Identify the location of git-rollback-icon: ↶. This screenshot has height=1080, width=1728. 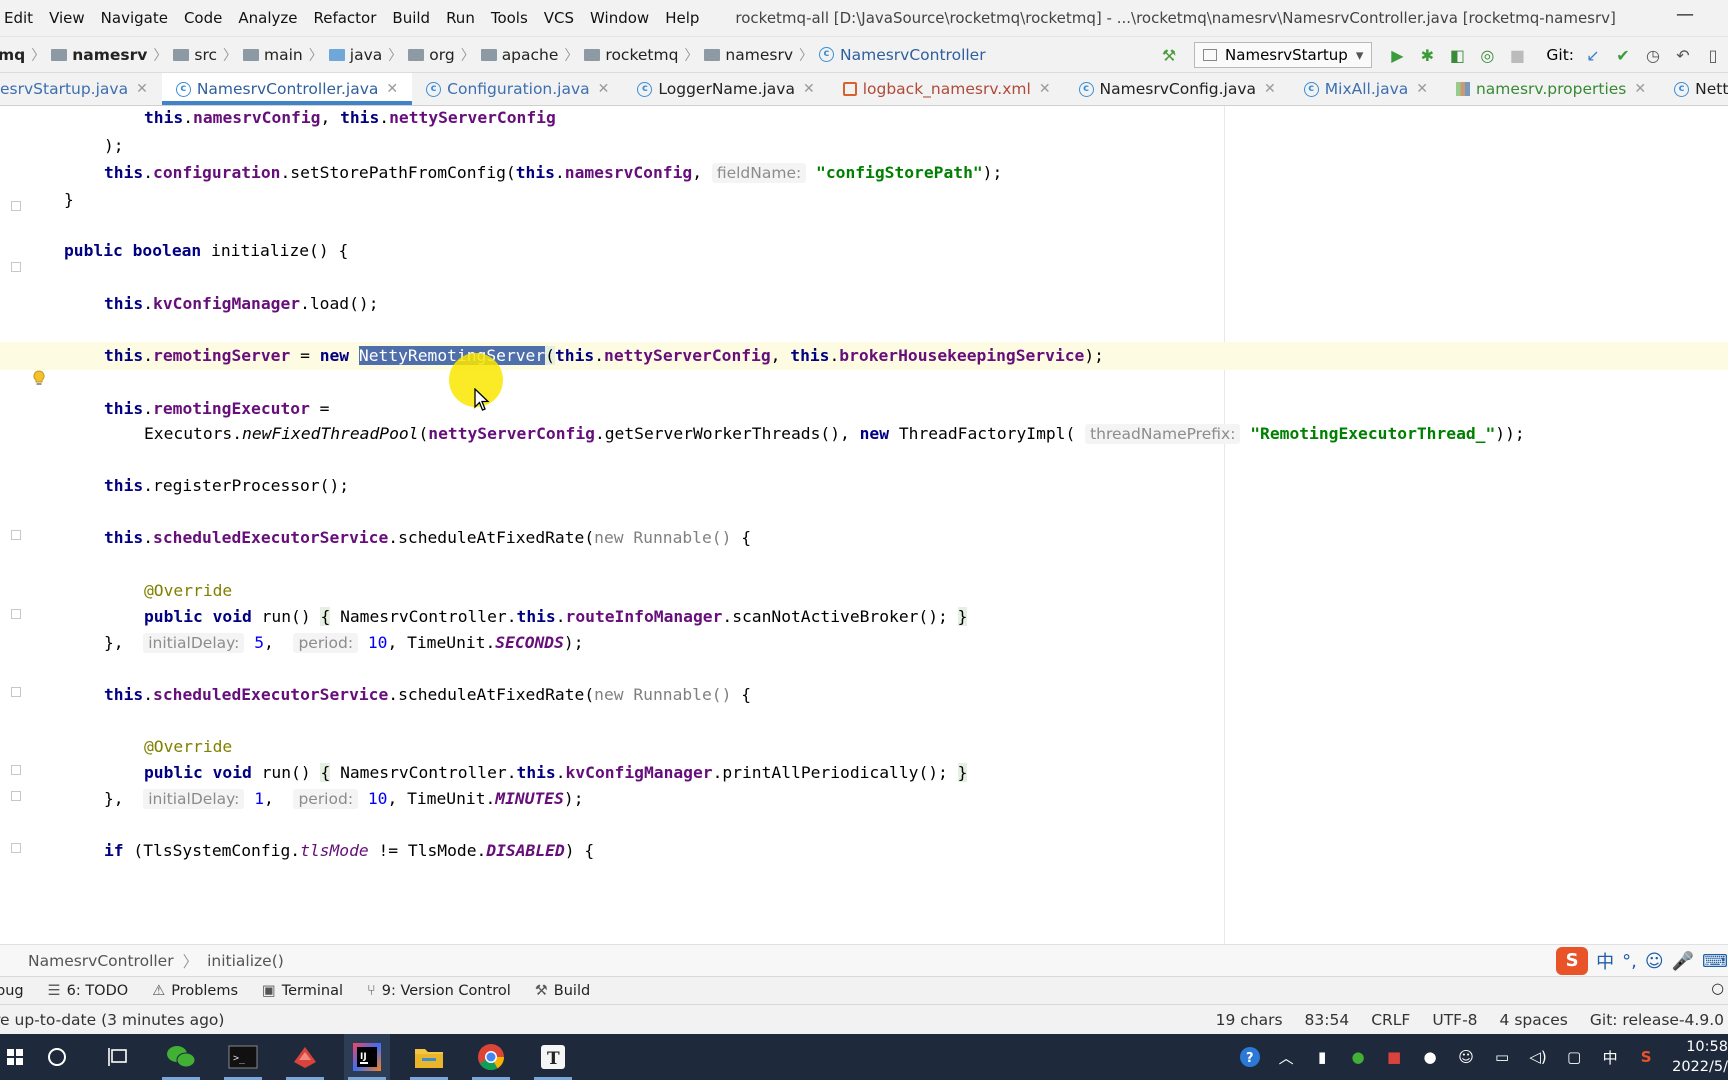
(1683, 55).